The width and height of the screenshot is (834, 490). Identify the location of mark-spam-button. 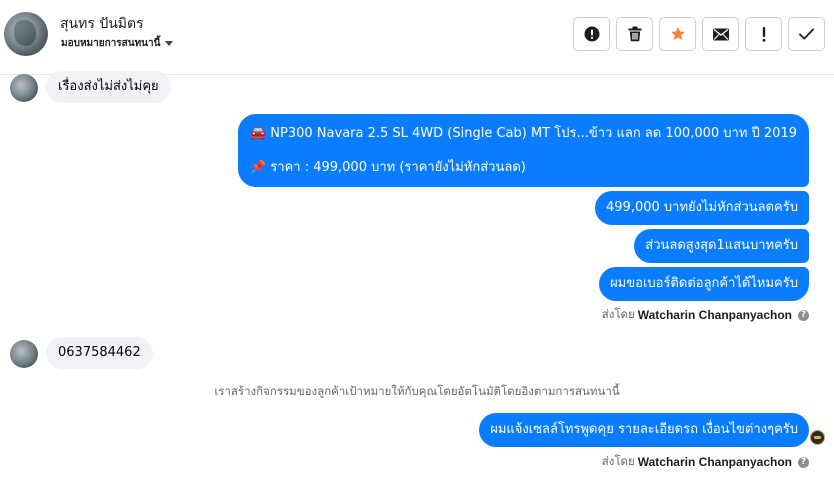
(591, 34).